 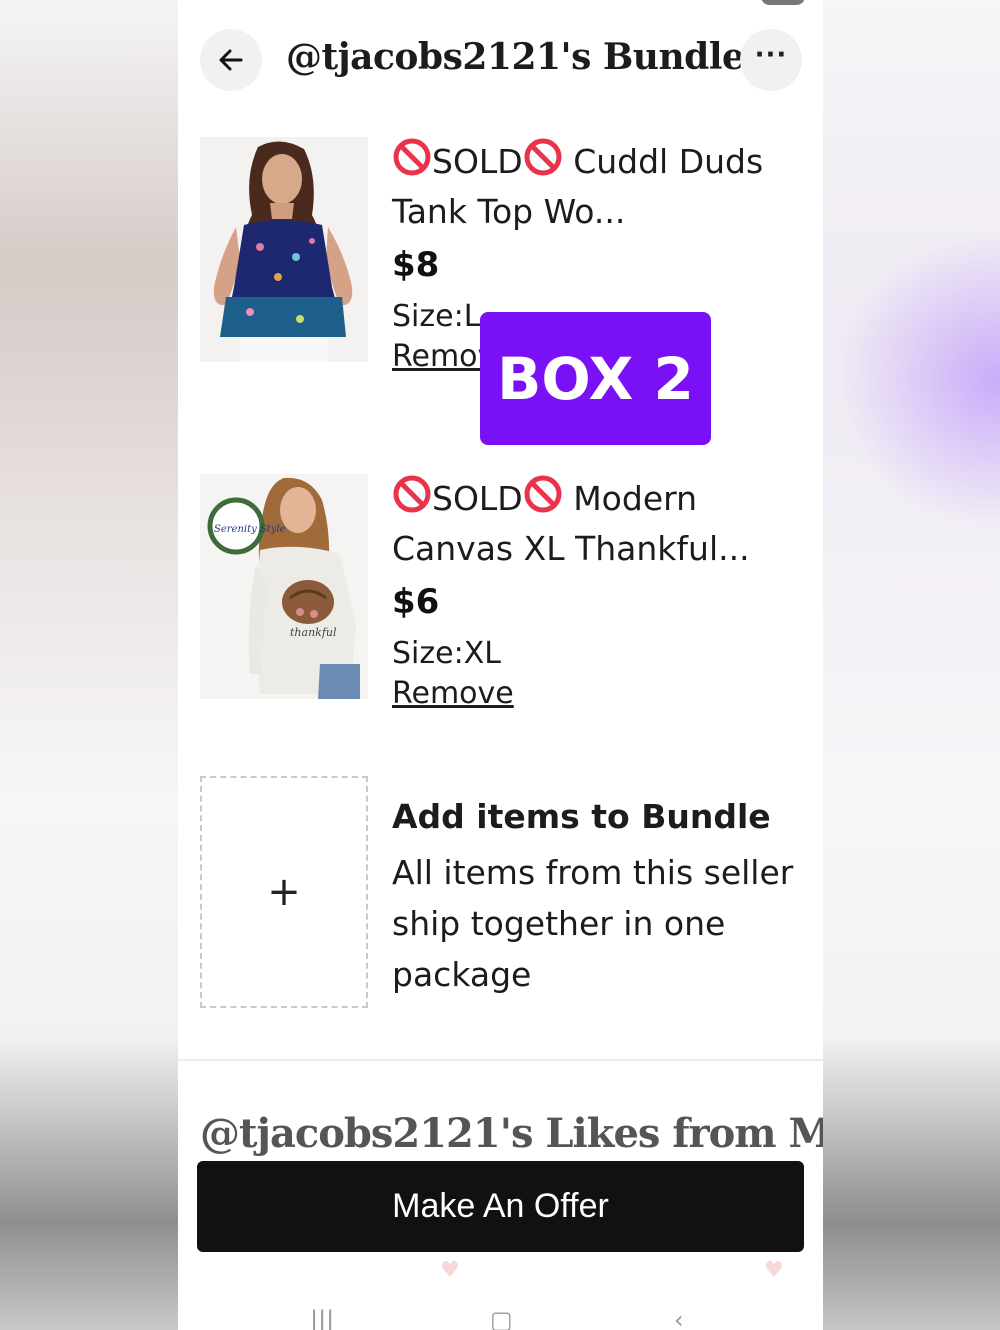 What do you see at coordinates (500, 1206) in the screenshot?
I see `make-offer-button: Make An Offer` at bounding box center [500, 1206].